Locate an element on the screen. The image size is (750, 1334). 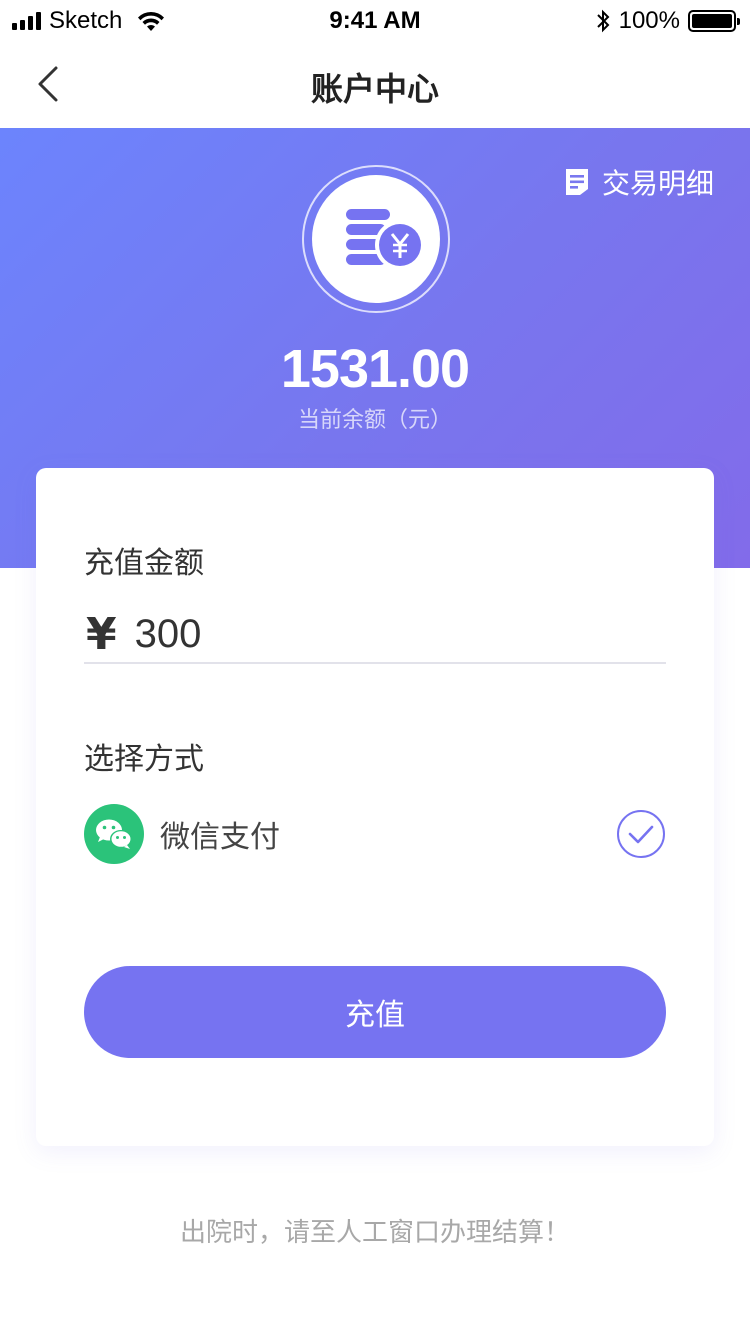
amount-input is located at coordinates (374, 634).